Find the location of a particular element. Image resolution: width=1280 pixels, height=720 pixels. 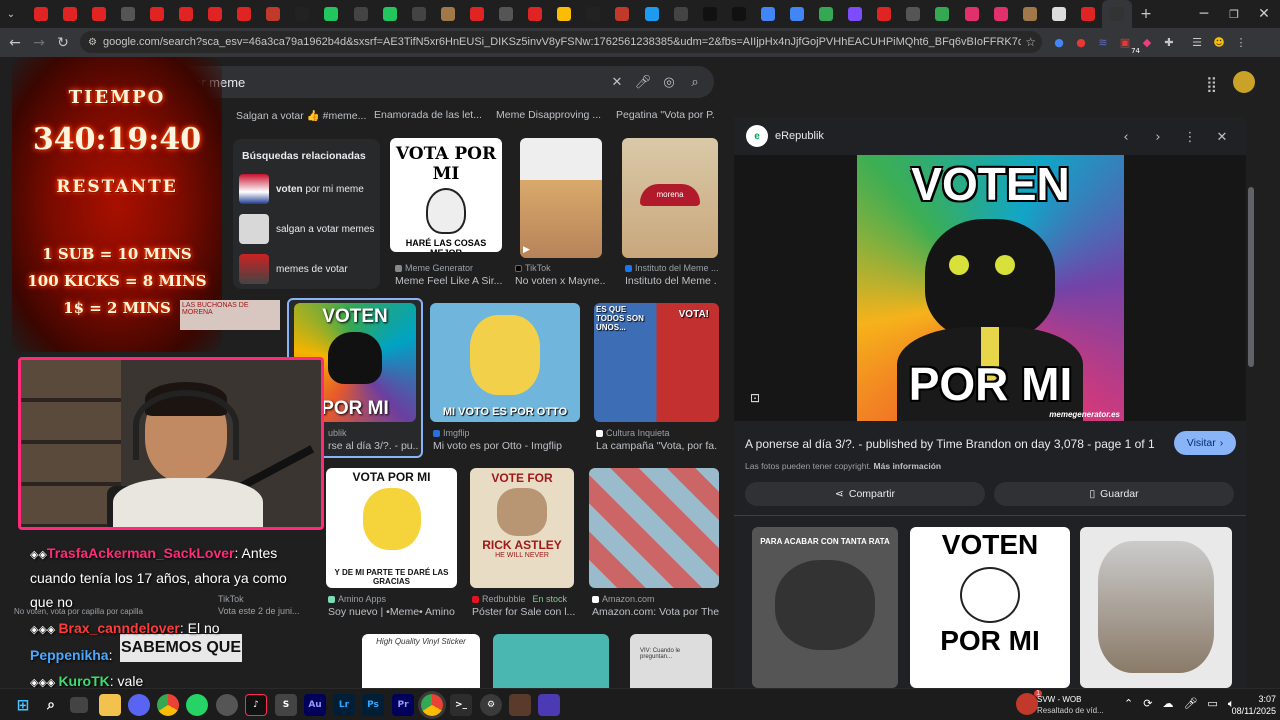

image-caption: Soy nuevo | •Meme• Amino is located at coordinates (392, 612).